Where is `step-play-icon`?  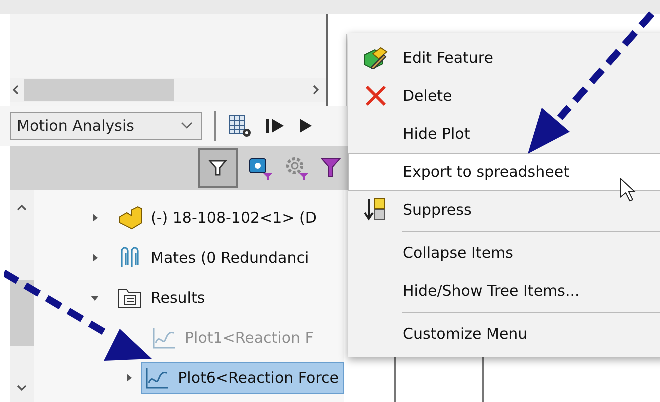
step-play-icon is located at coordinates (275, 126).